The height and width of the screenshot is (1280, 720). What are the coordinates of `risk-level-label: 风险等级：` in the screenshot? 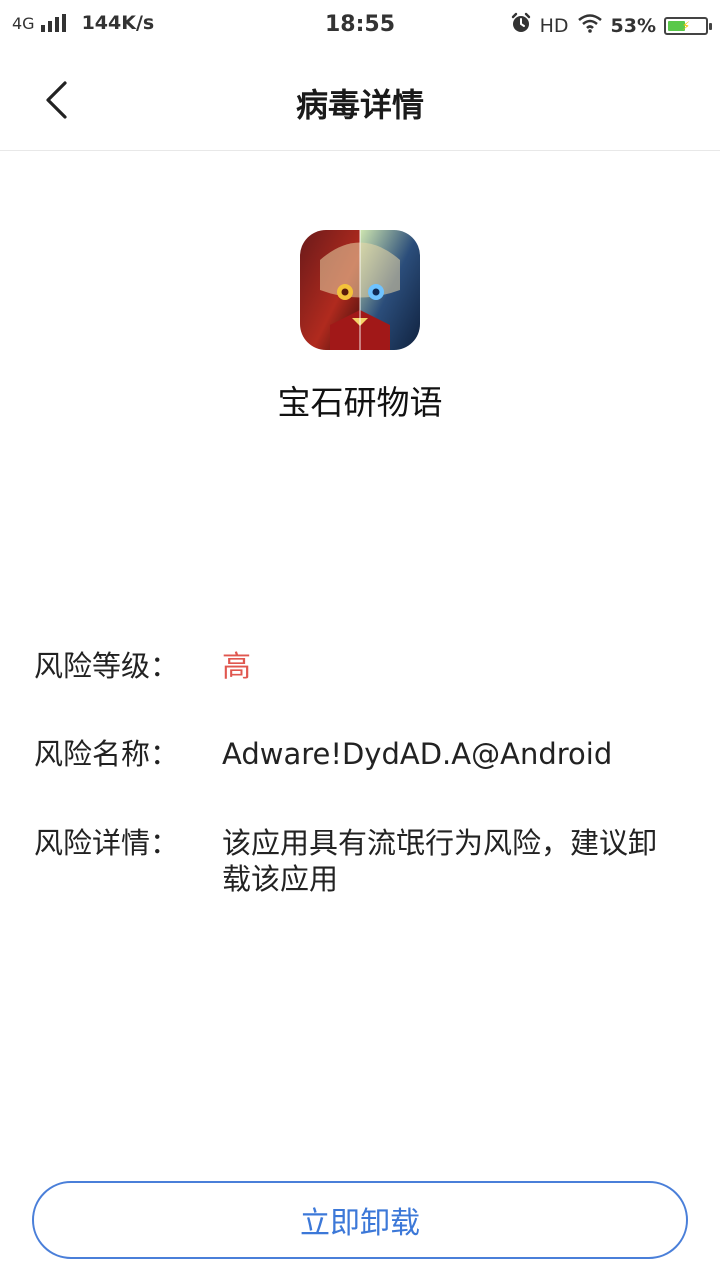 It's located at (107, 666).